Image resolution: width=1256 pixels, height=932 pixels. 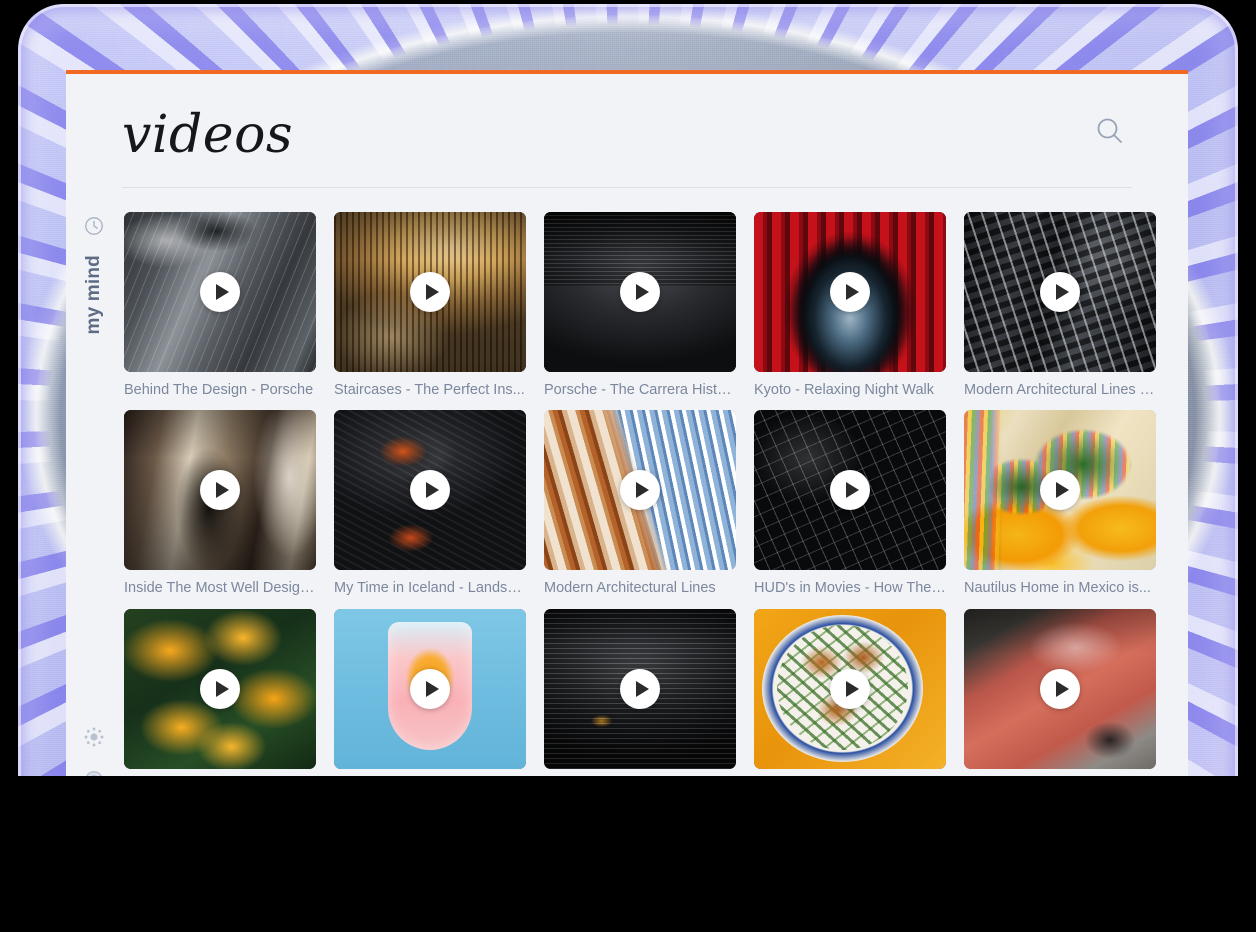 I want to click on video-card: Behind The Design - Porsche, so click(x=220, y=305).